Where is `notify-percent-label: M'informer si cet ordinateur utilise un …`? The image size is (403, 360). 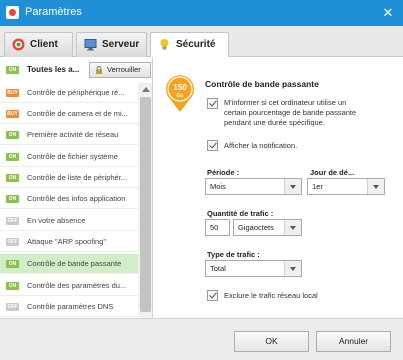
notify-percent-label: M'informer si cet ordinateur utilise un … is located at coordinates (290, 112).